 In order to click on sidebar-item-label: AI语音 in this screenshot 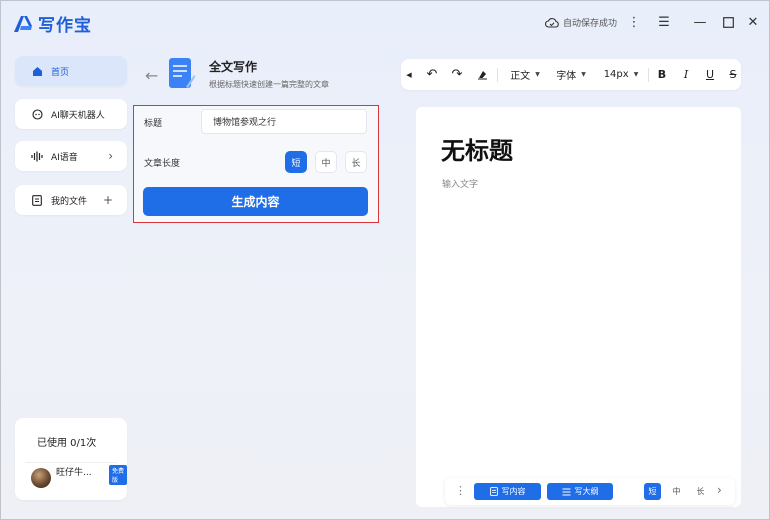, I will do `click(64, 157)`.